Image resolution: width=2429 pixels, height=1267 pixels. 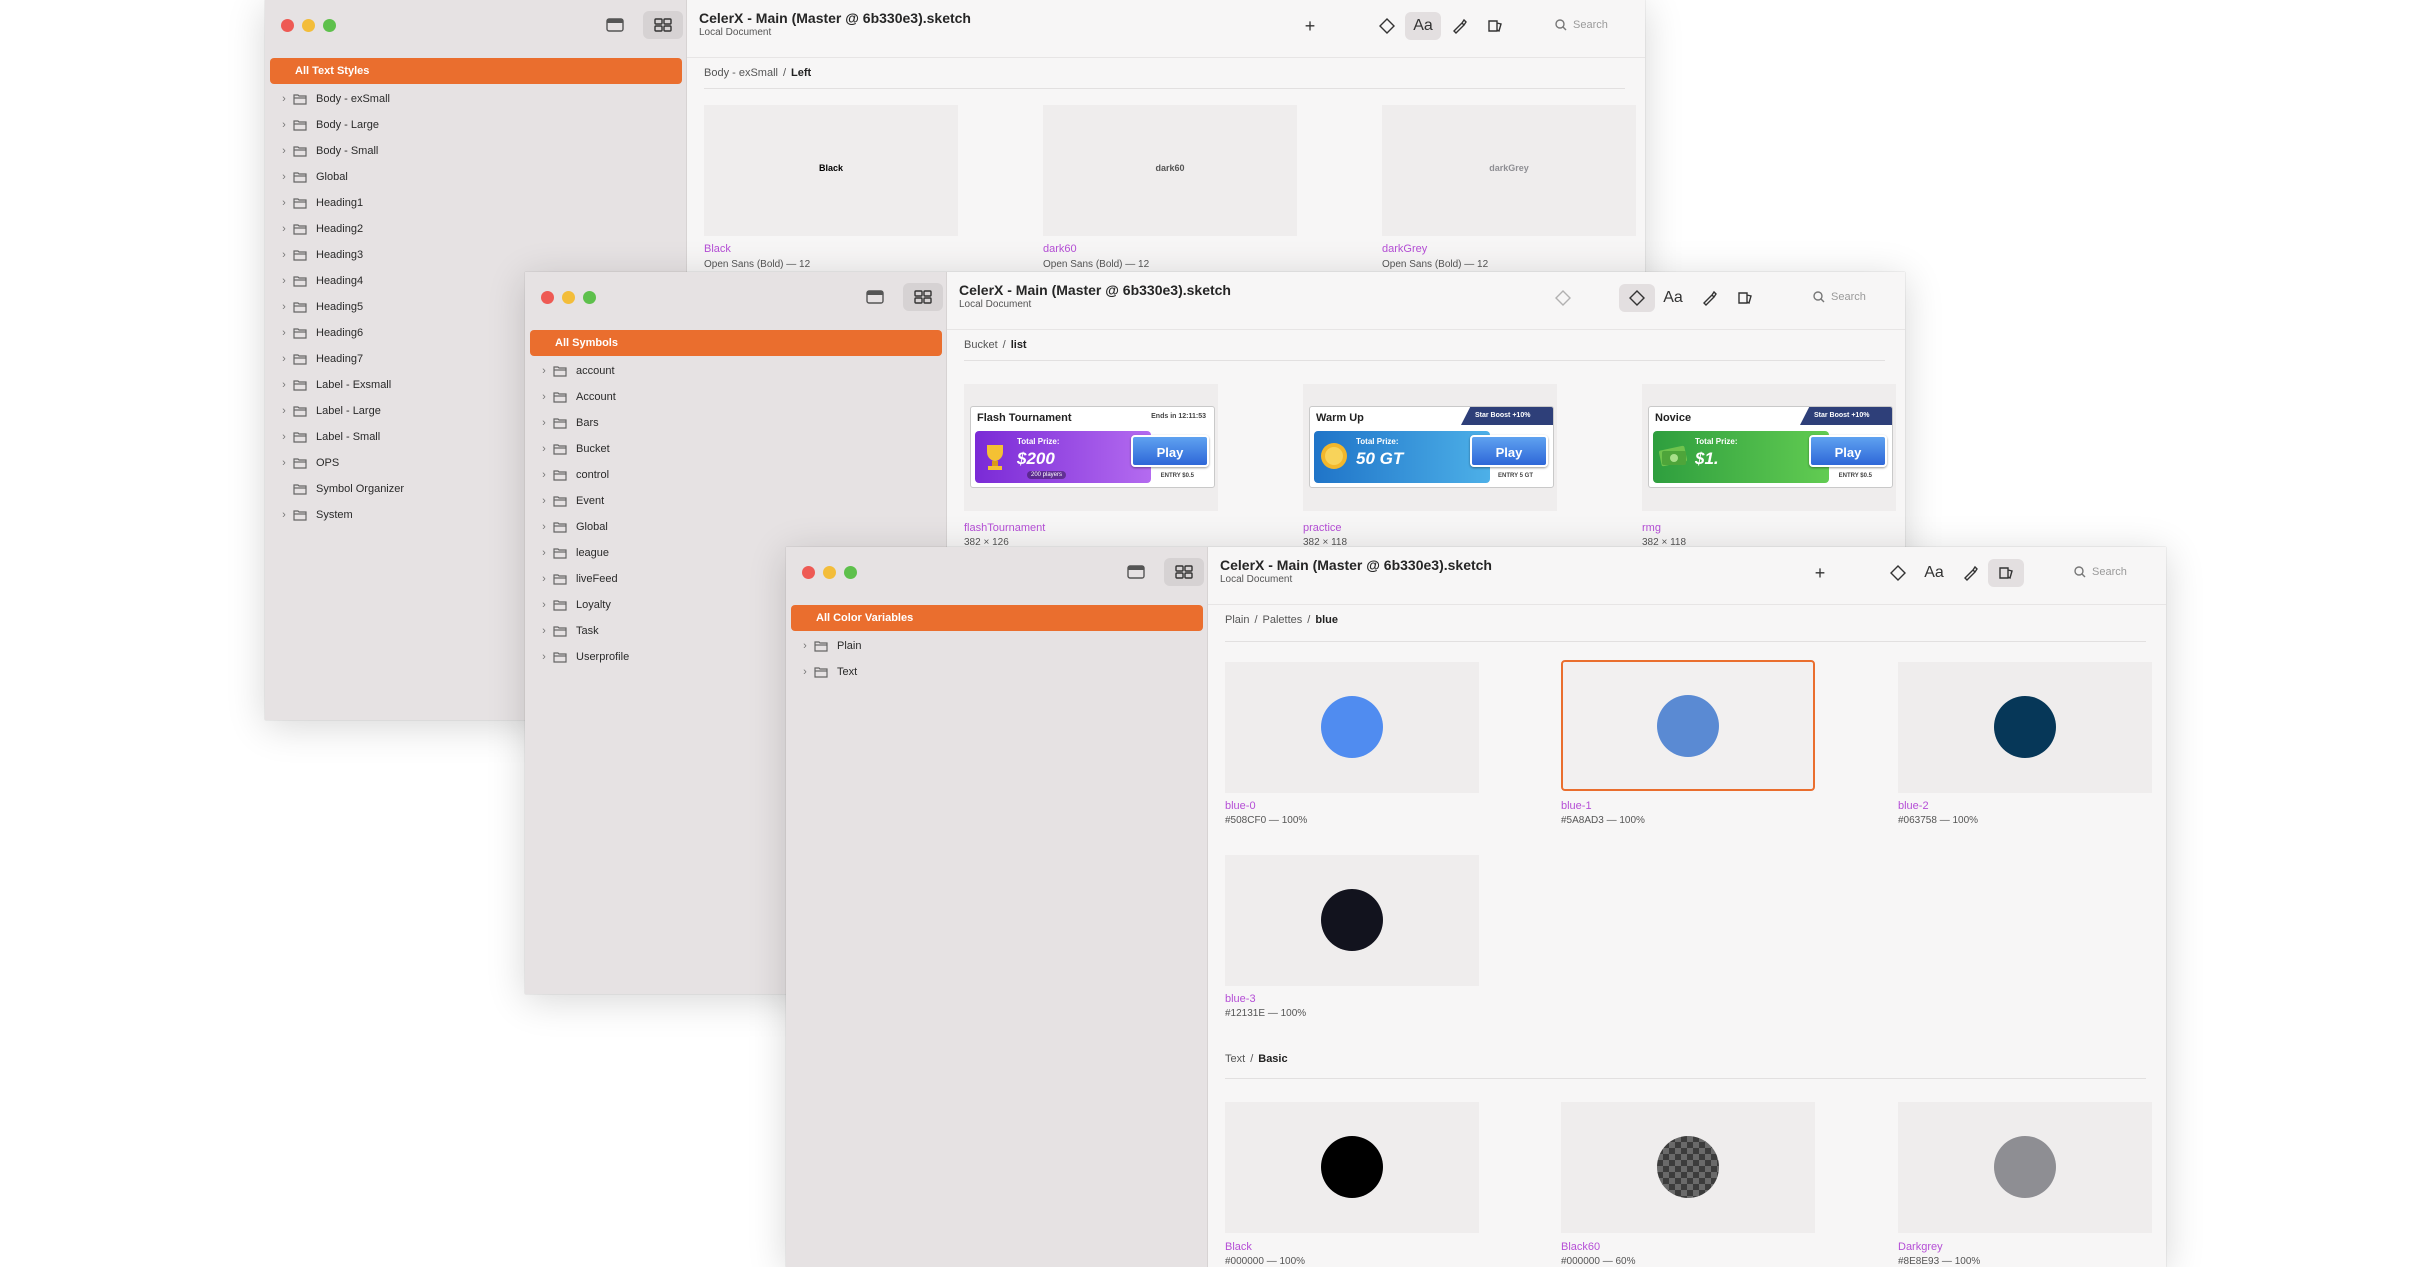 What do you see at coordinates (1688, 725) in the screenshot?
I see `color-tile-selected` at bounding box center [1688, 725].